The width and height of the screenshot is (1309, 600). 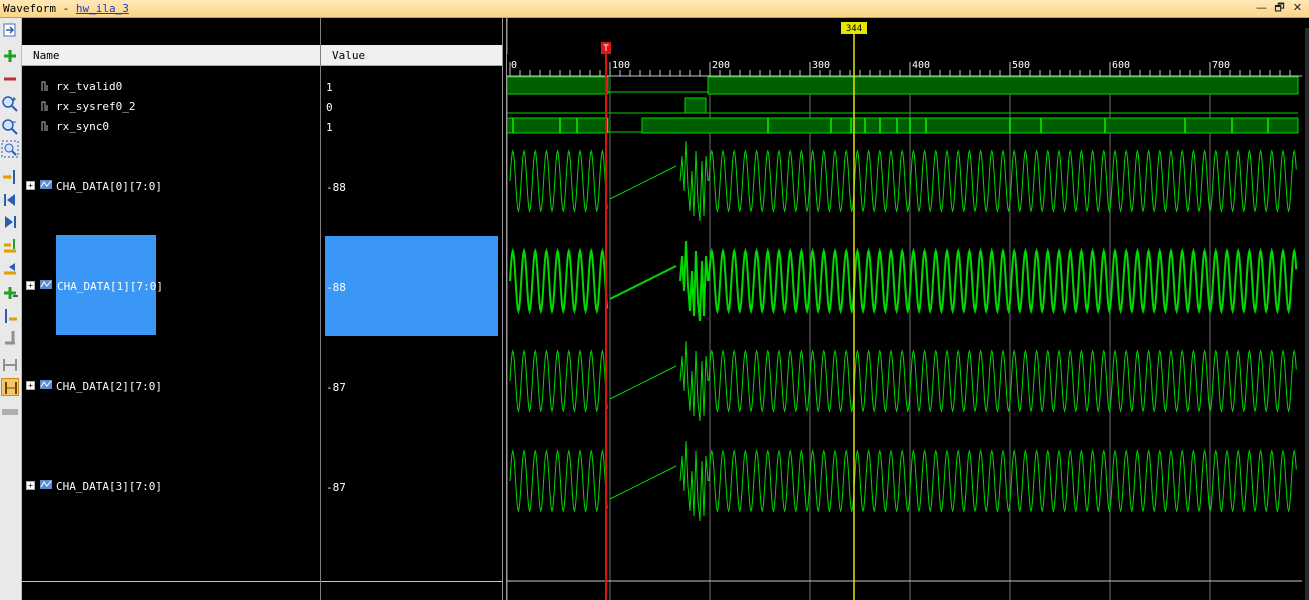 What do you see at coordinates (329, 127) in the screenshot?
I see `signal-value-rx-sync0: 1` at bounding box center [329, 127].